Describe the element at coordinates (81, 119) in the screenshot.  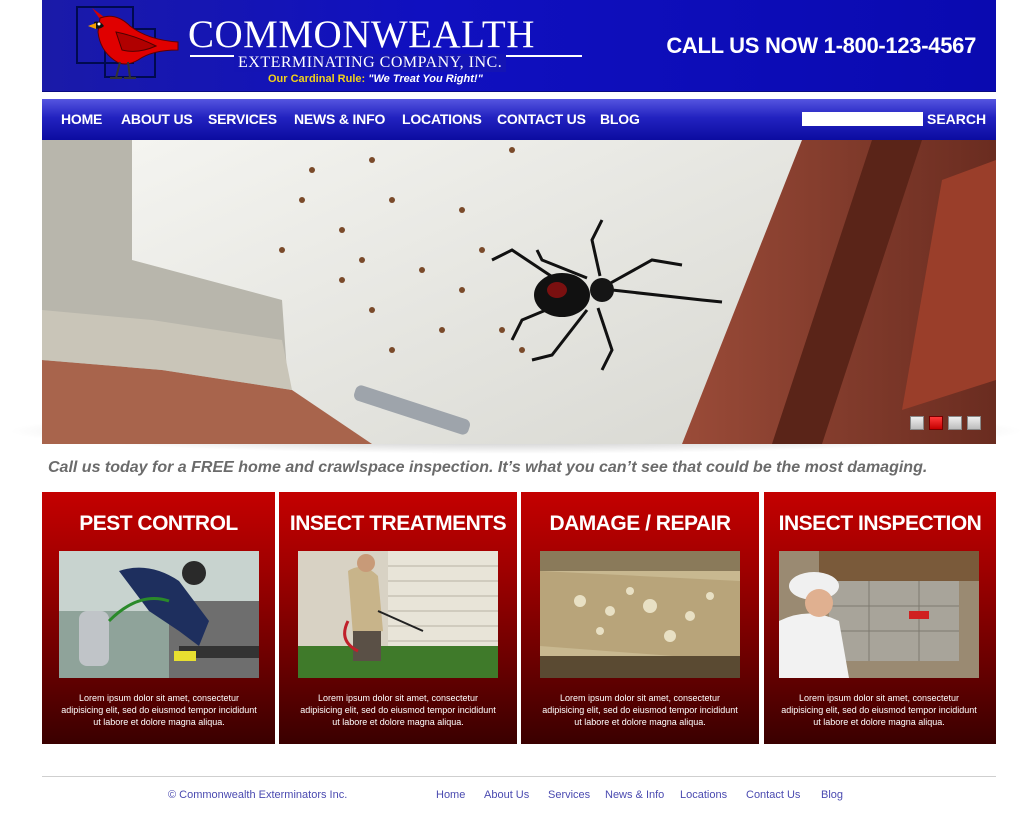
I see `nav-home: HOME` at that location.